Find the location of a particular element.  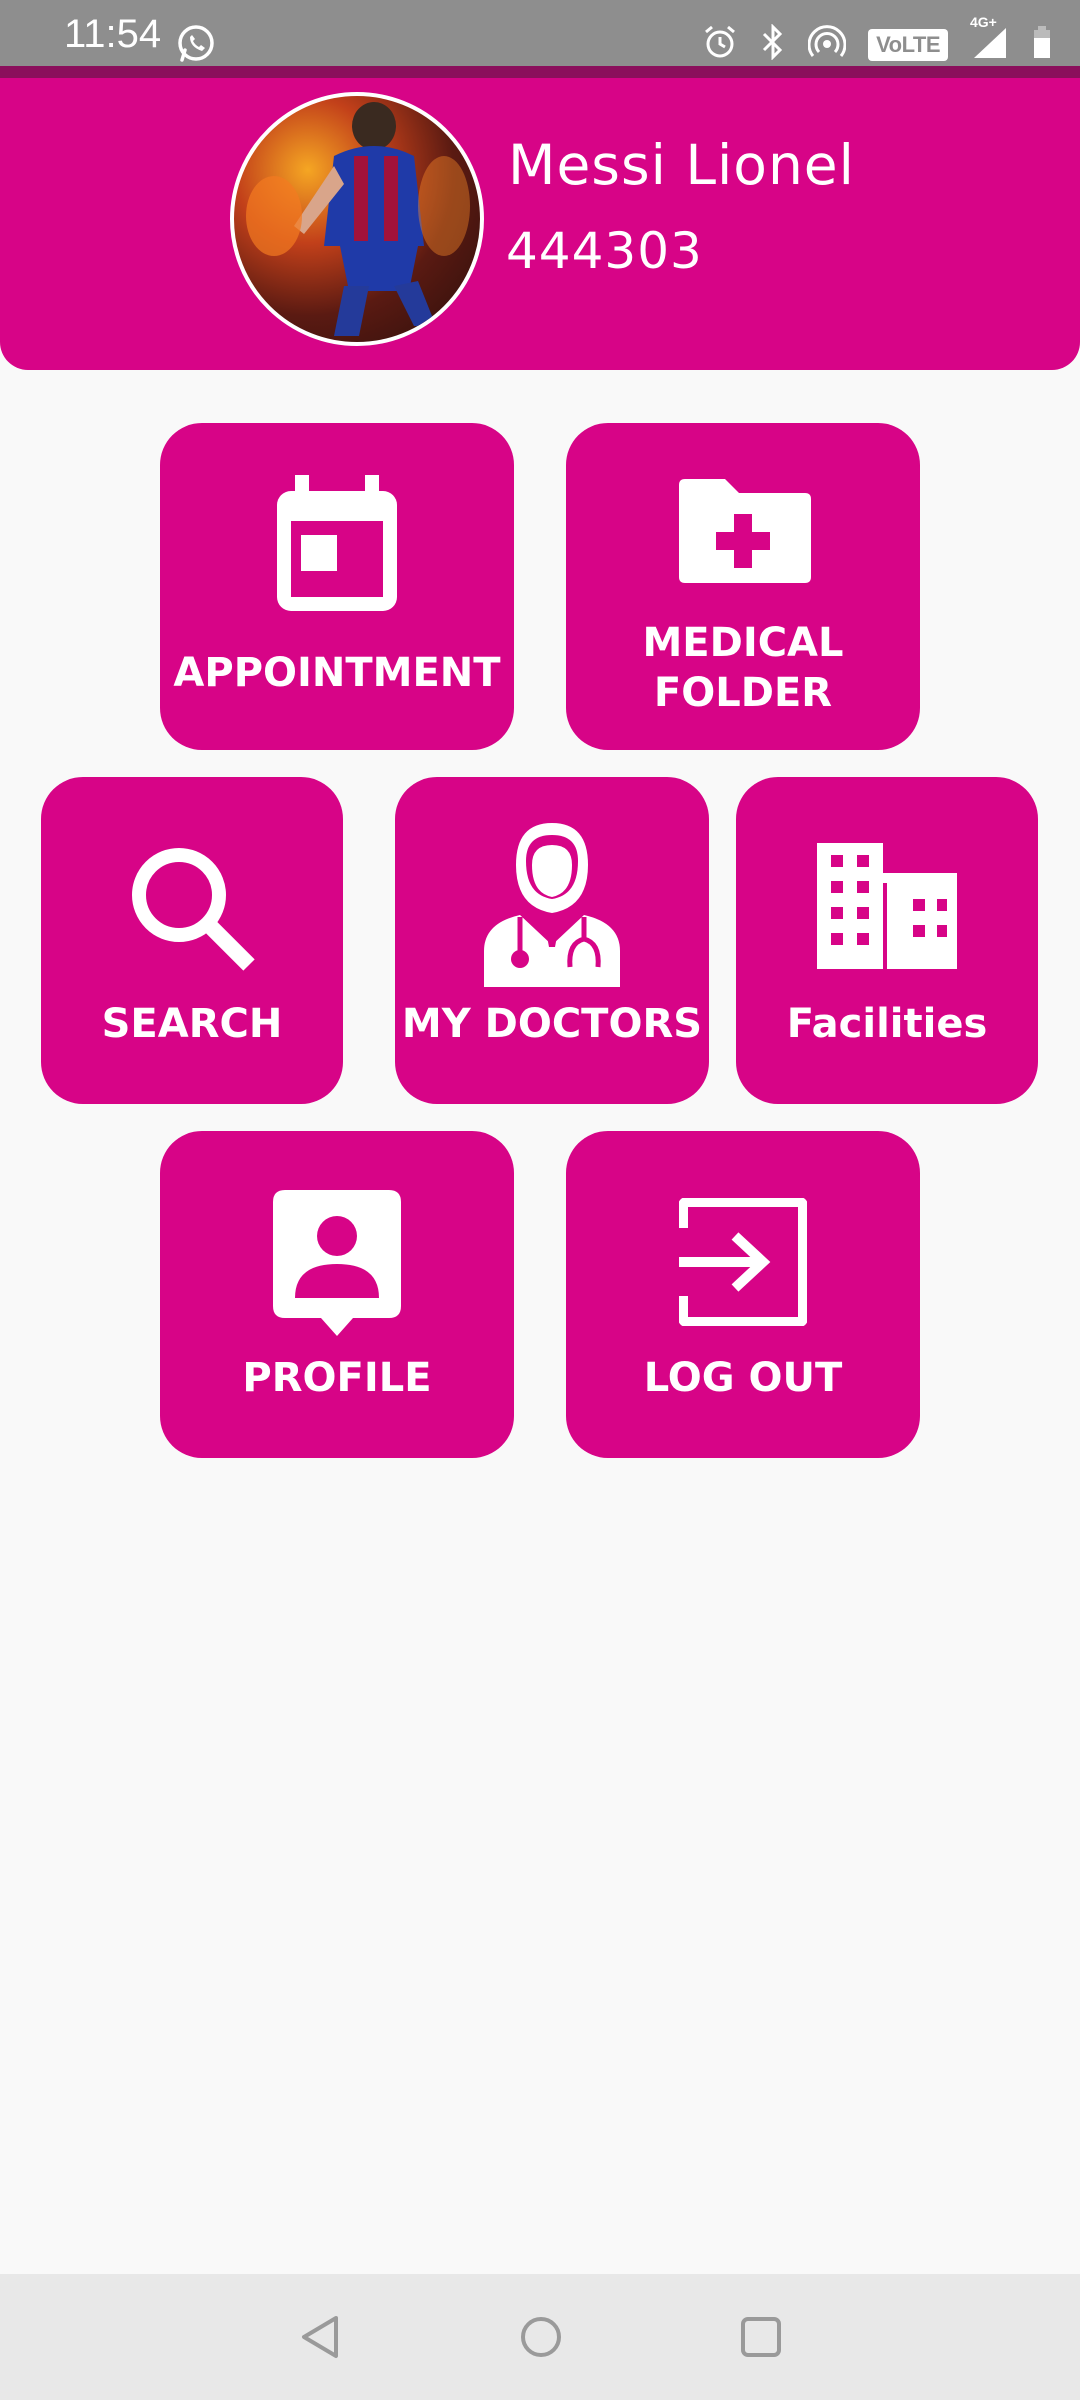

profile-label: PROFILE is located at coordinates (337, 1378).